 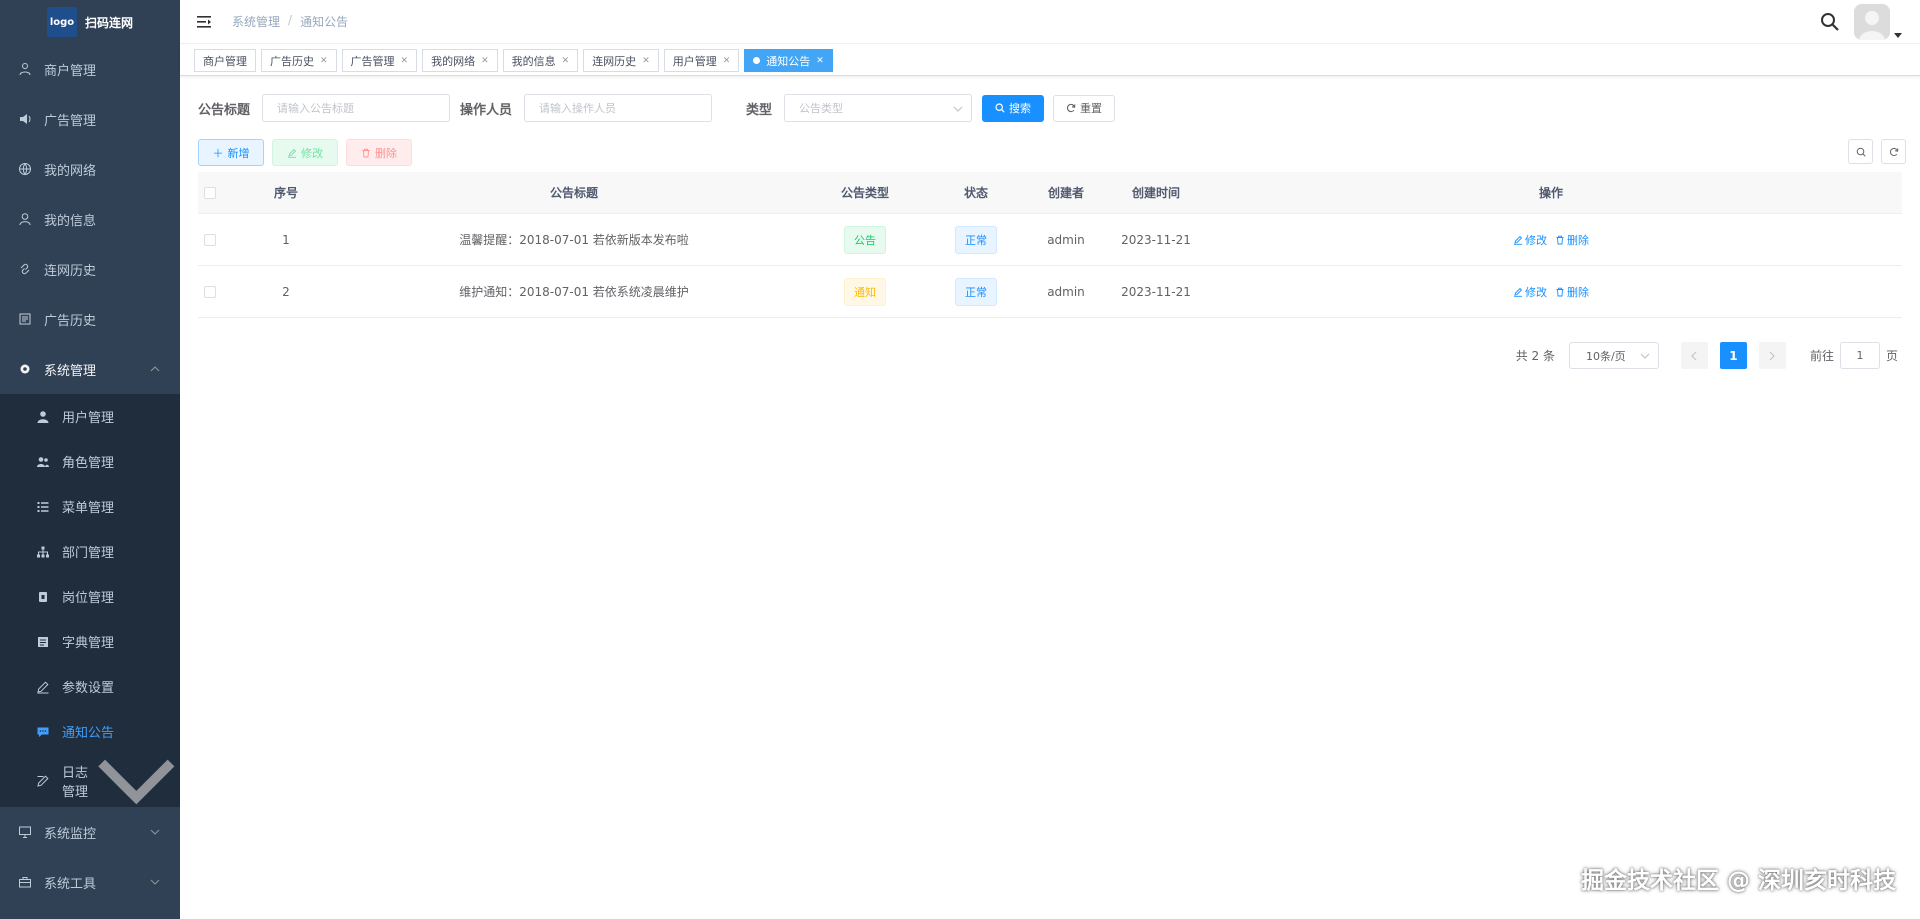 I want to click on type-select: 公告类型, so click(x=878, y=108).